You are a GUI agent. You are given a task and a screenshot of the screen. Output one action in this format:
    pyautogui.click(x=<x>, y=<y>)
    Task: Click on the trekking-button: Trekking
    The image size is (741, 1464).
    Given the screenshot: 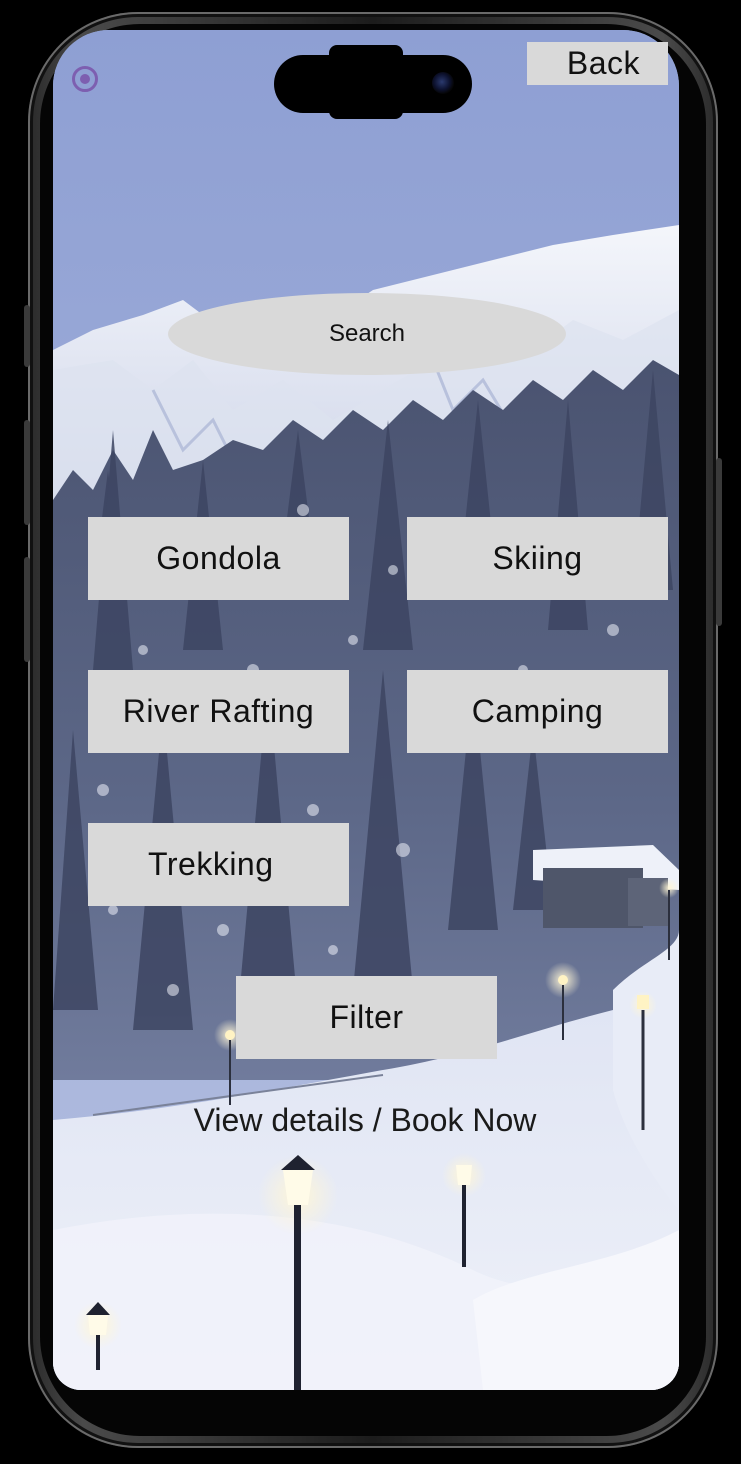 What is the action you would take?
    pyautogui.click(x=218, y=864)
    